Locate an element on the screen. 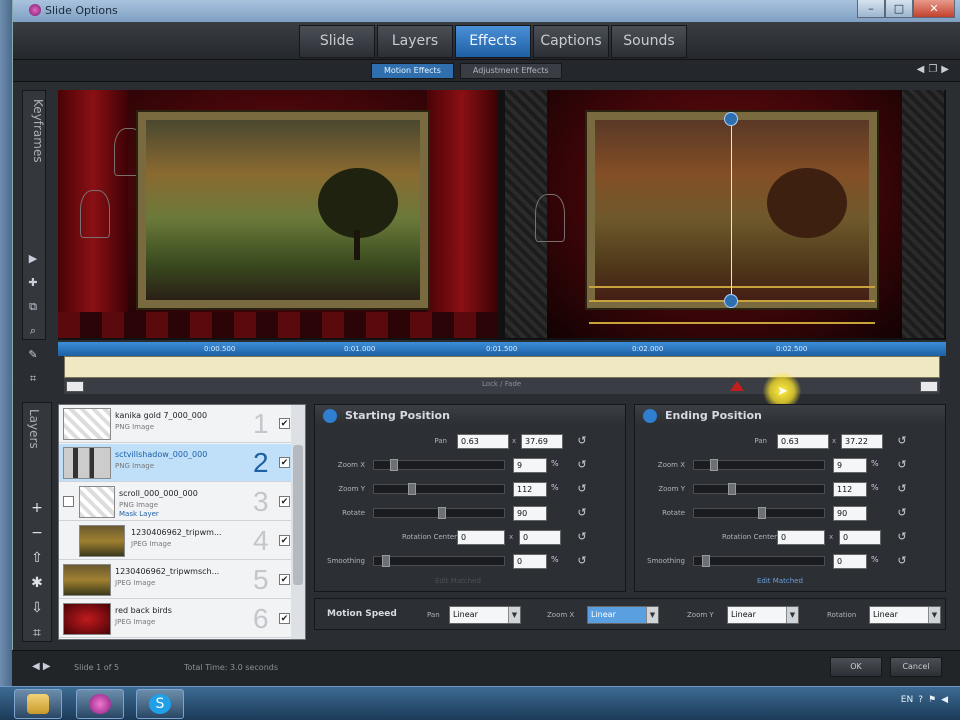  layer-options-icon: ✱ is located at coordinates (37, 583).